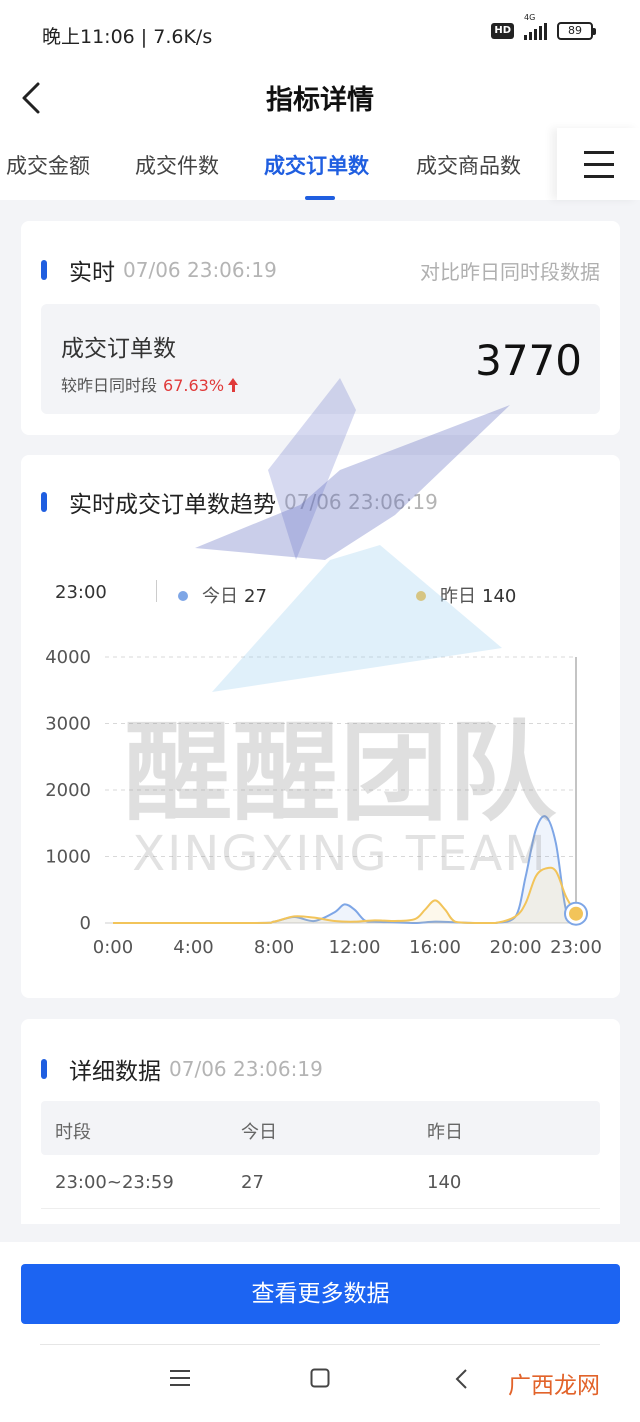 The height and width of the screenshot is (1422, 640). What do you see at coordinates (180, 1378) in the screenshot?
I see `nav-menu-icon` at bounding box center [180, 1378].